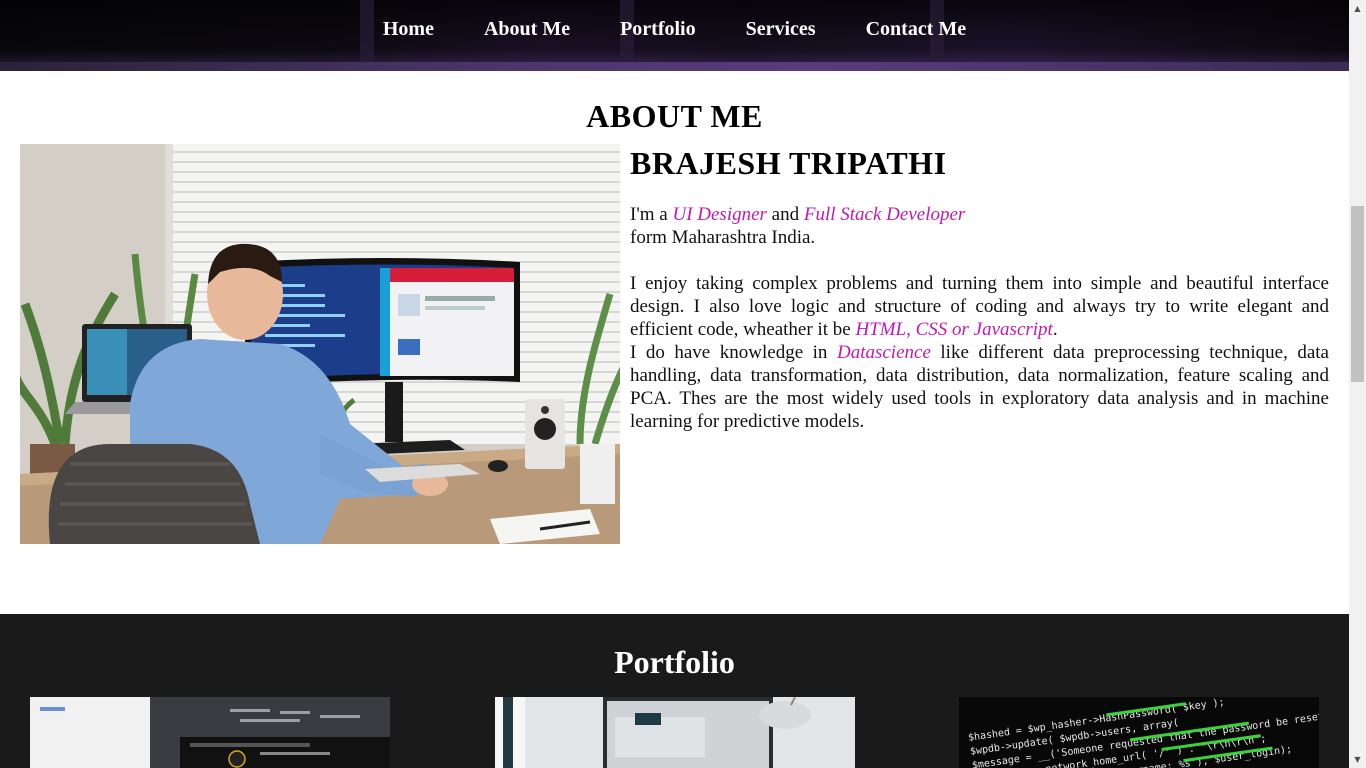 This screenshot has height=768, width=1366. What do you see at coordinates (1055, 329) in the screenshot?
I see `about-paragraph-1-end: .` at bounding box center [1055, 329].